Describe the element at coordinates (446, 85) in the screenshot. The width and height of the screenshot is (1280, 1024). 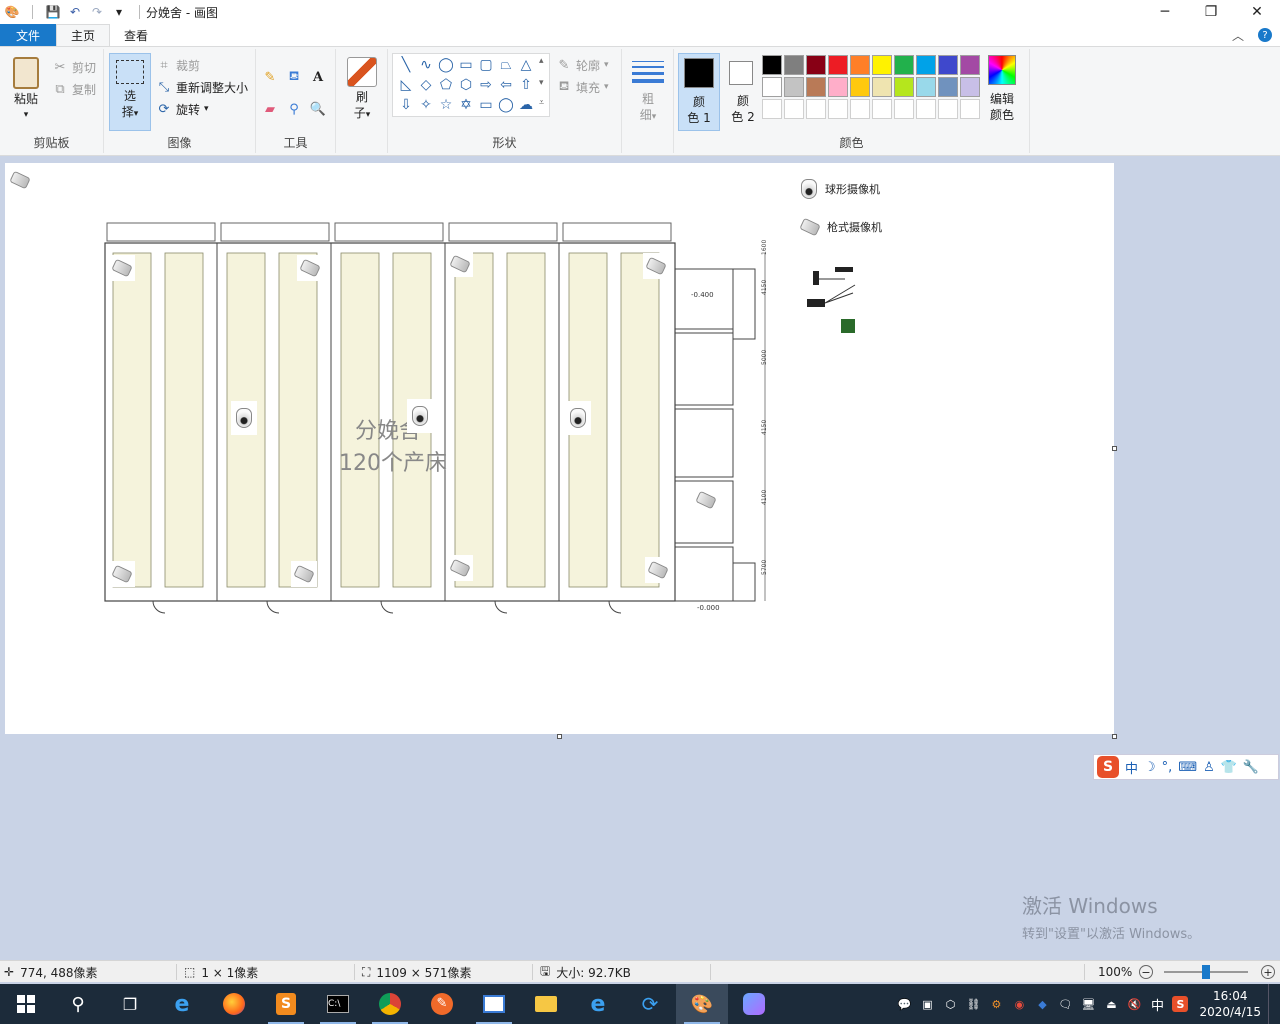
I see `pentagon-shape-icon: ⬠` at that location.